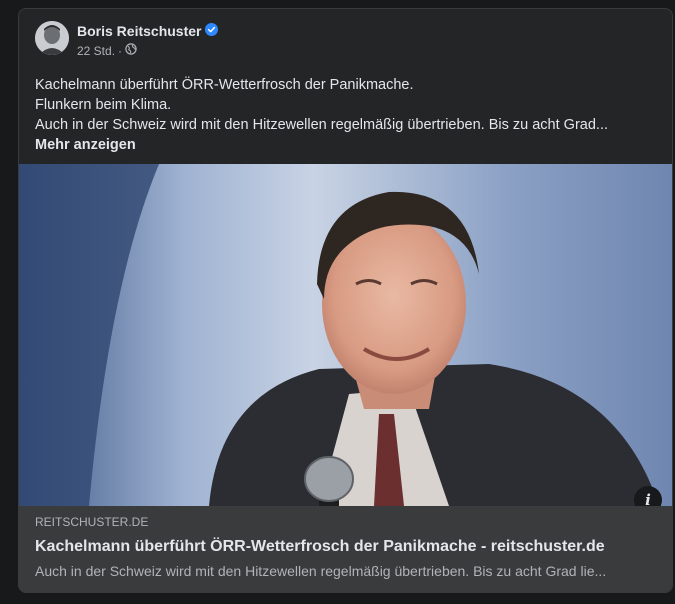  I want to click on info-button: i, so click(648, 496).